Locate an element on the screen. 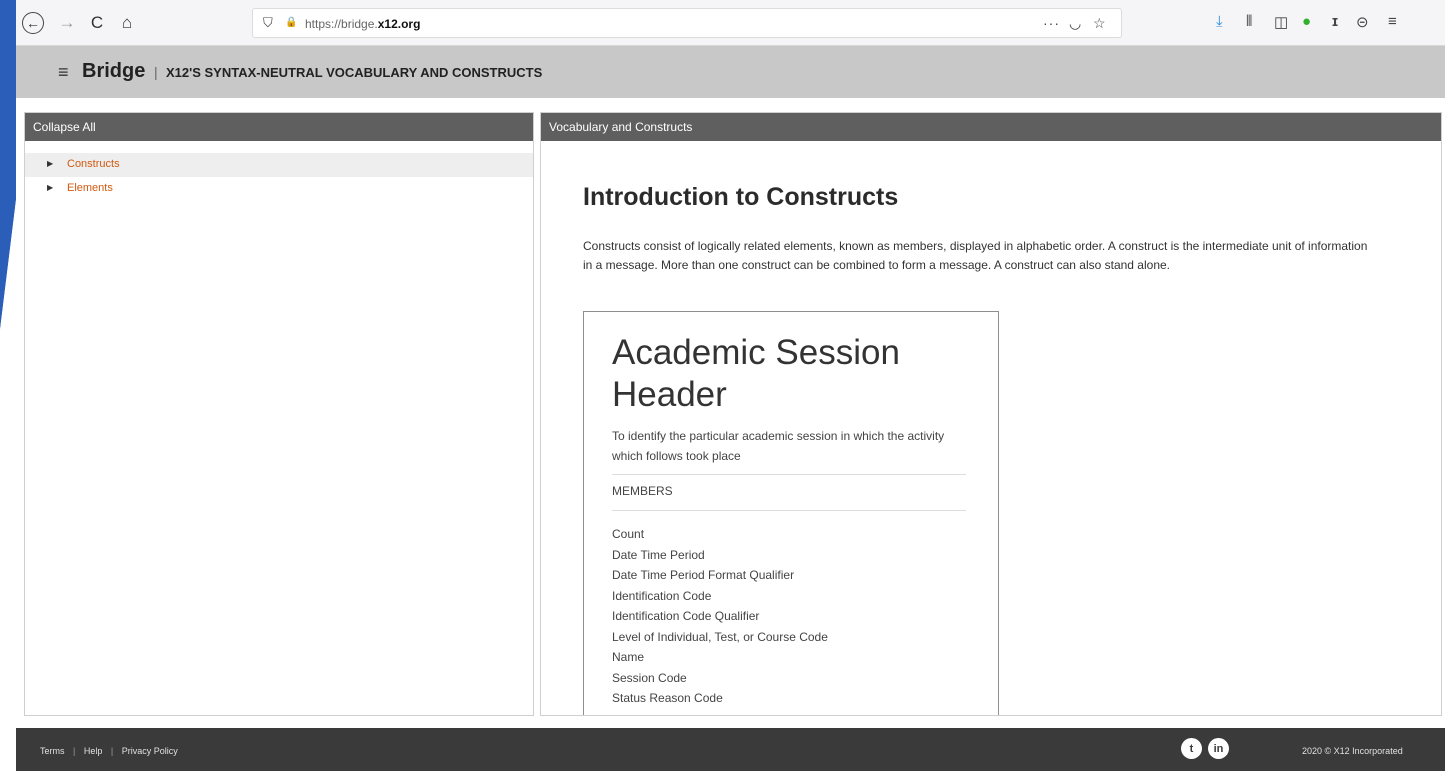  url-prefix: https://bridge. is located at coordinates (341, 24).